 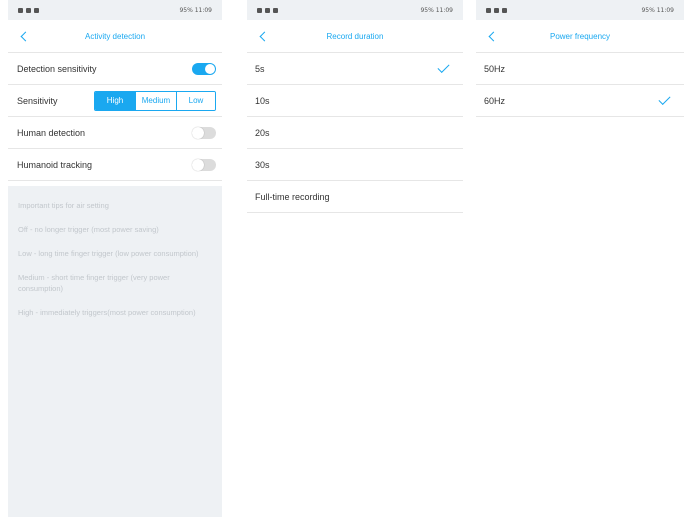 What do you see at coordinates (262, 132) in the screenshot?
I see `option-label: 20s` at bounding box center [262, 132].